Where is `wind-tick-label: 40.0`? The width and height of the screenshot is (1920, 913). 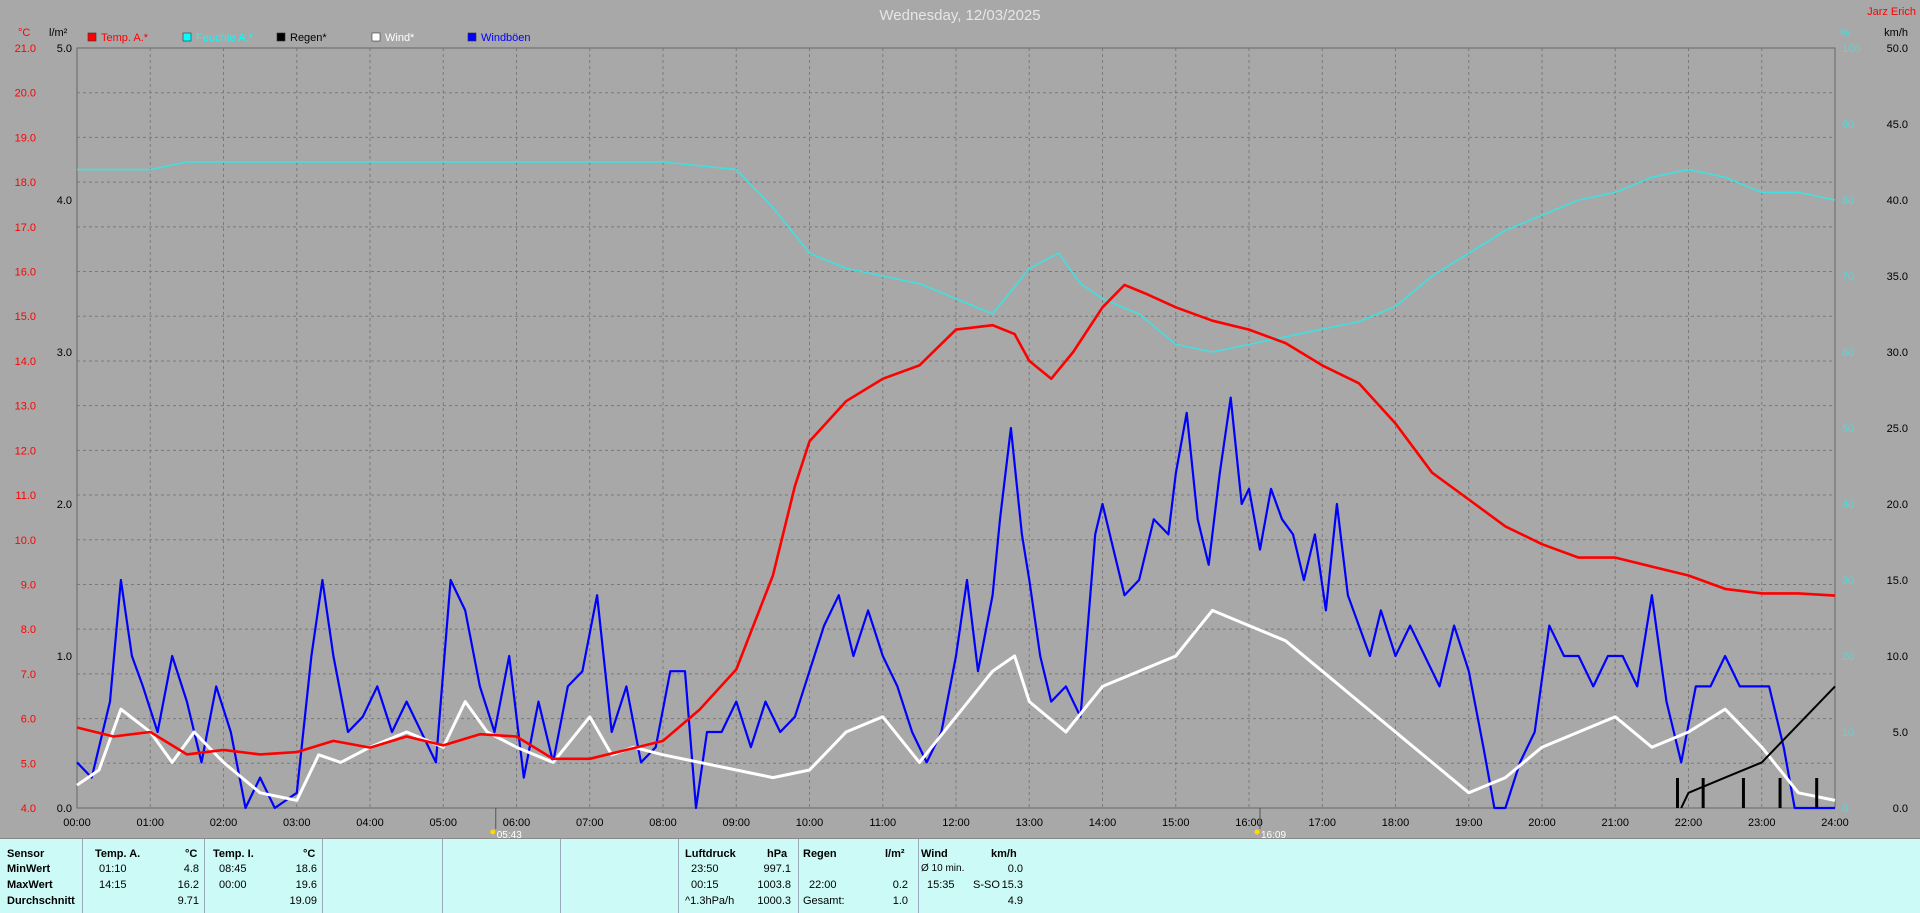
wind-tick-label: 40.0 is located at coordinates (1897, 201).